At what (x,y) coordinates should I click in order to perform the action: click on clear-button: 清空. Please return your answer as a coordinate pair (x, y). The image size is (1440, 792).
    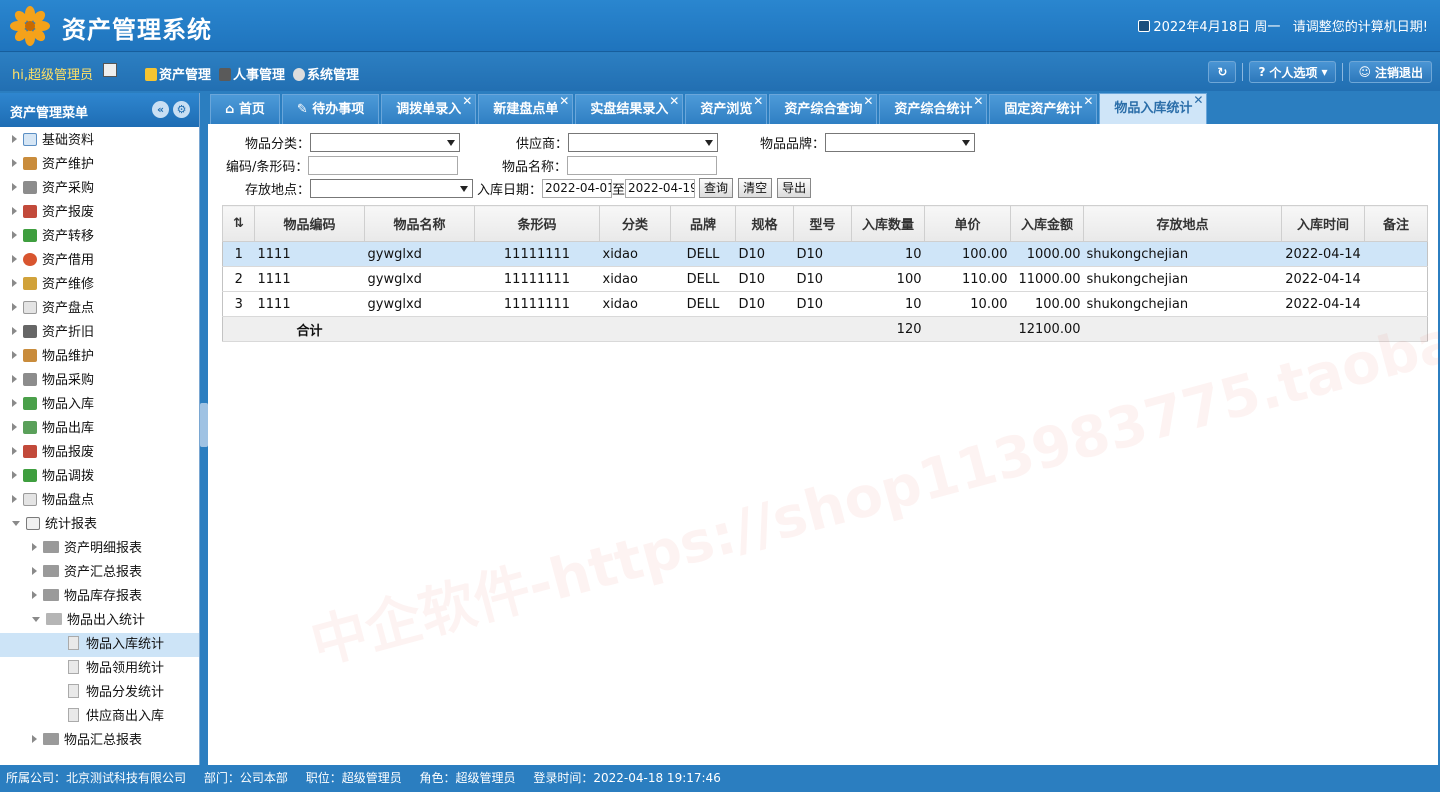
    Looking at the image, I should click on (755, 188).